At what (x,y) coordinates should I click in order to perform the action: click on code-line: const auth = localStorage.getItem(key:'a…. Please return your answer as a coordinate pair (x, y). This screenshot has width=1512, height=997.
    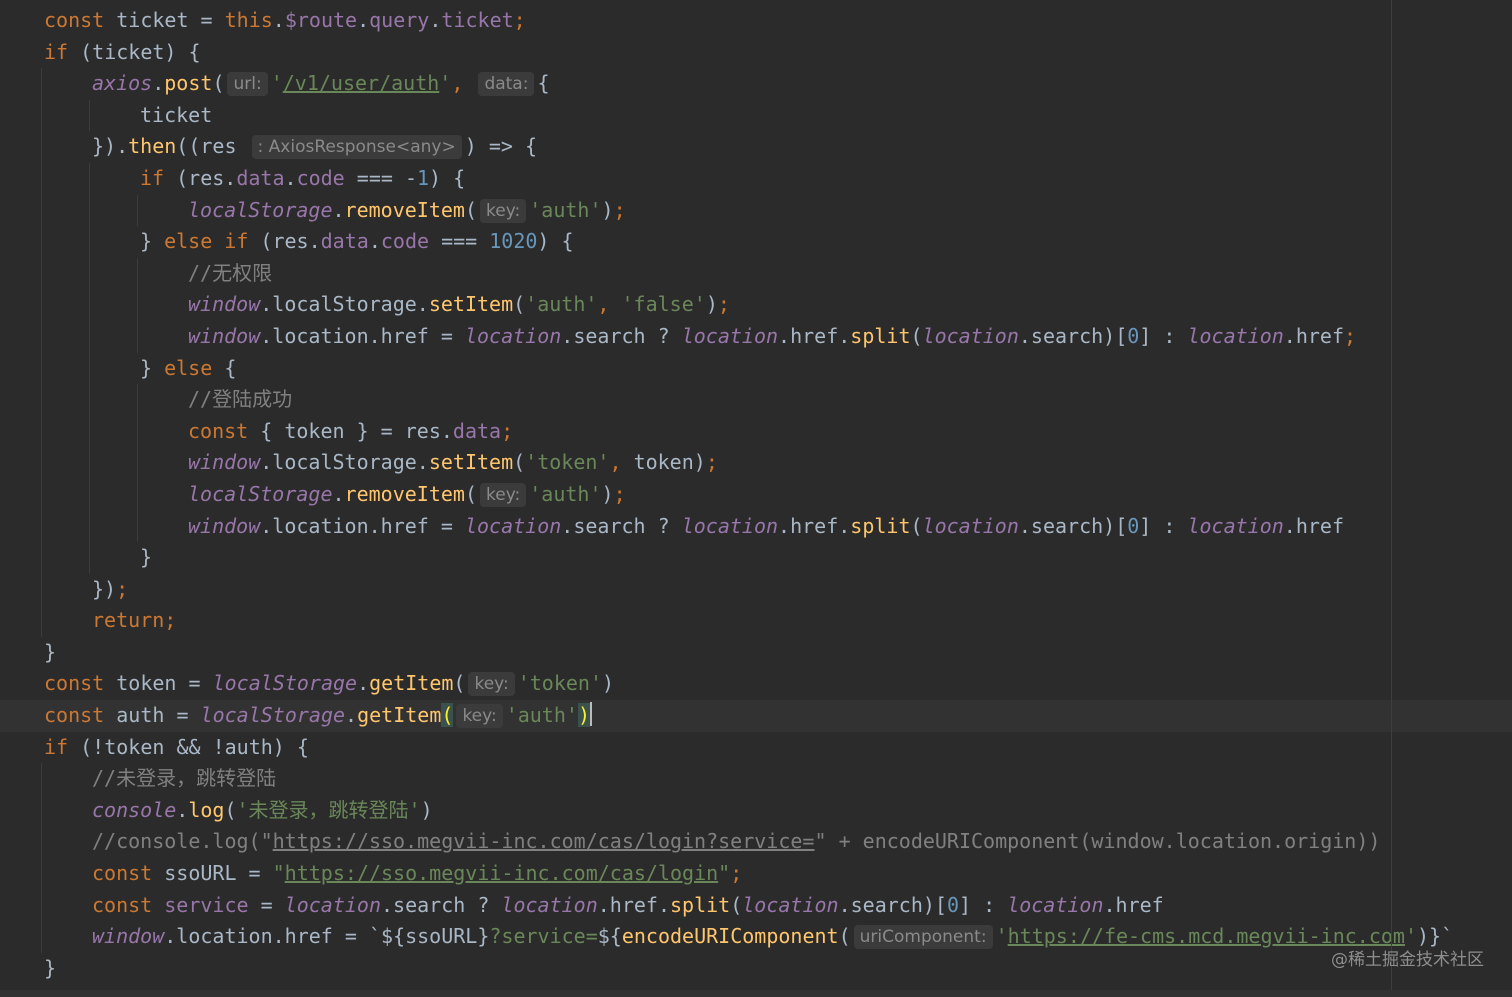
    Looking at the image, I should click on (756, 716).